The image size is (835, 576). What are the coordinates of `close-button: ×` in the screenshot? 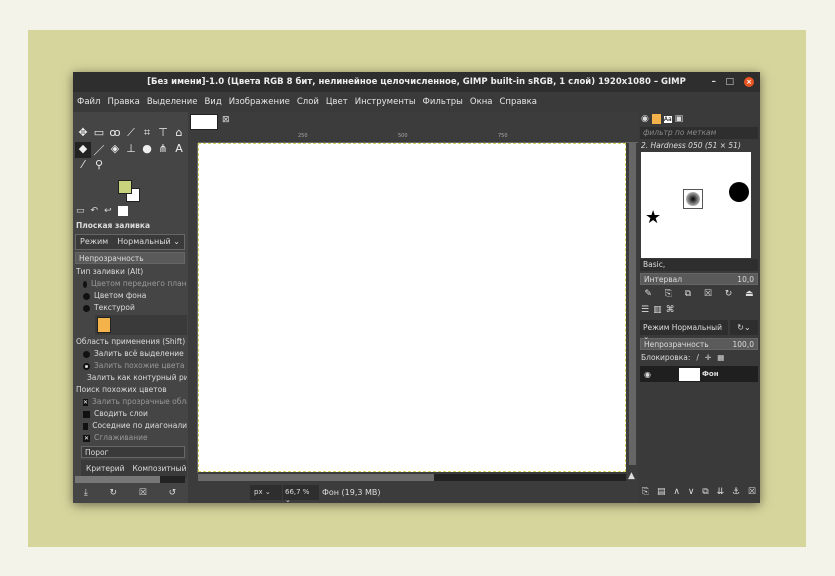 It's located at (749, 82).